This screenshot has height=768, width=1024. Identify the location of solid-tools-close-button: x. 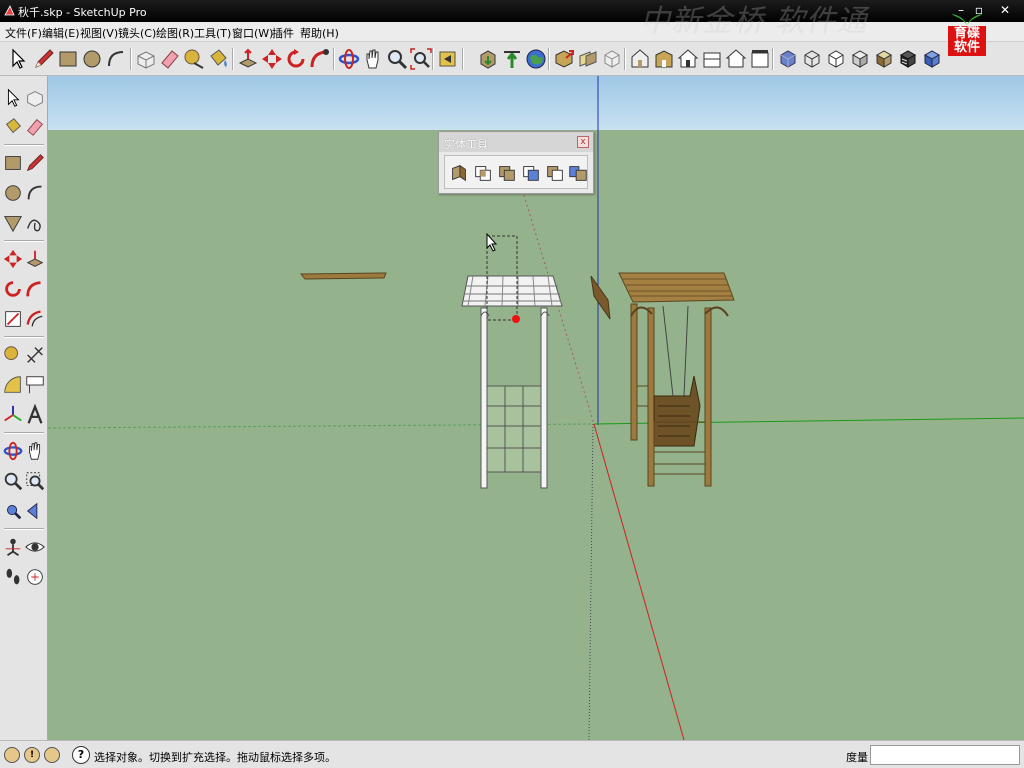
(583, 142).